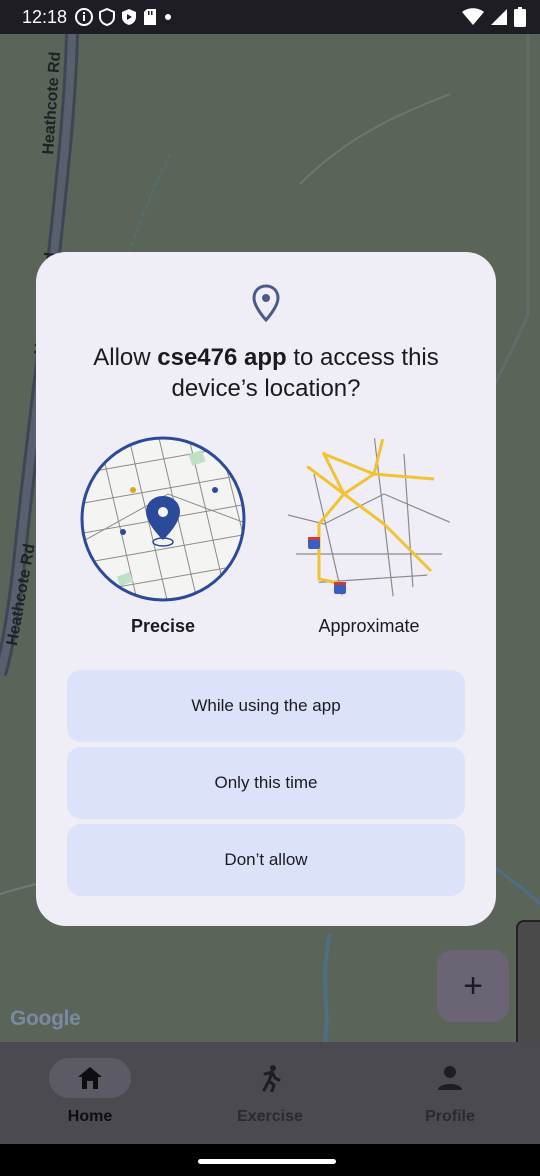 The image size is (540, 1176). What do you see at coordinates (499, 17) in the screenshot?
I see `signal-icon` at bounding box center [499, 17].